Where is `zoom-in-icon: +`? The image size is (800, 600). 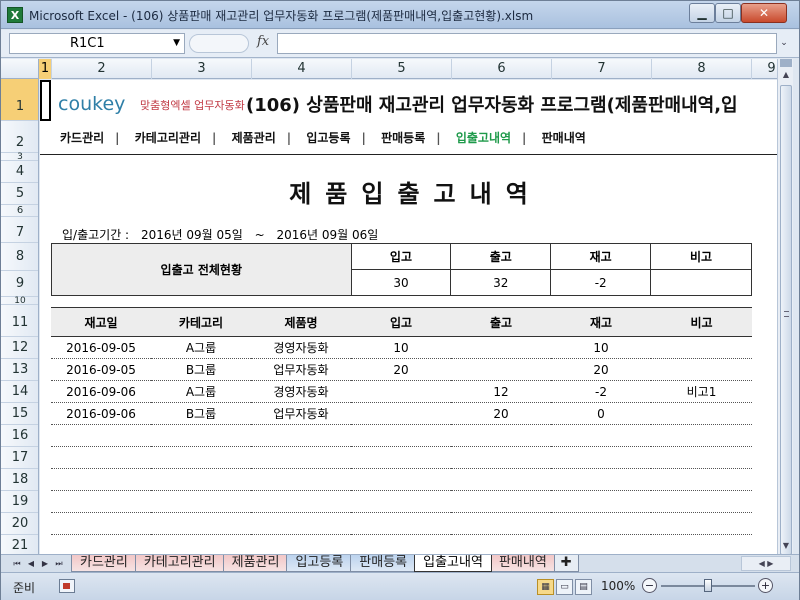 zoom-in-icon: + is located at coordinates (765, 585).